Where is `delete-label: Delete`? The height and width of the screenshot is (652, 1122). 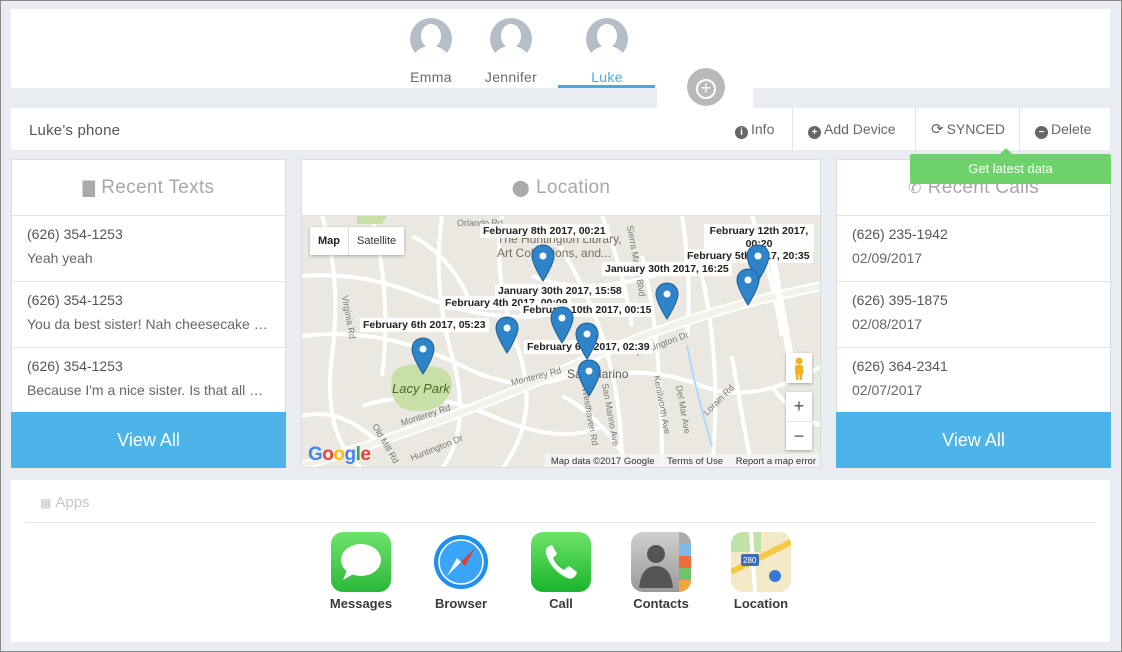 delete-label: Delete is located at coordinates (1071, 129).